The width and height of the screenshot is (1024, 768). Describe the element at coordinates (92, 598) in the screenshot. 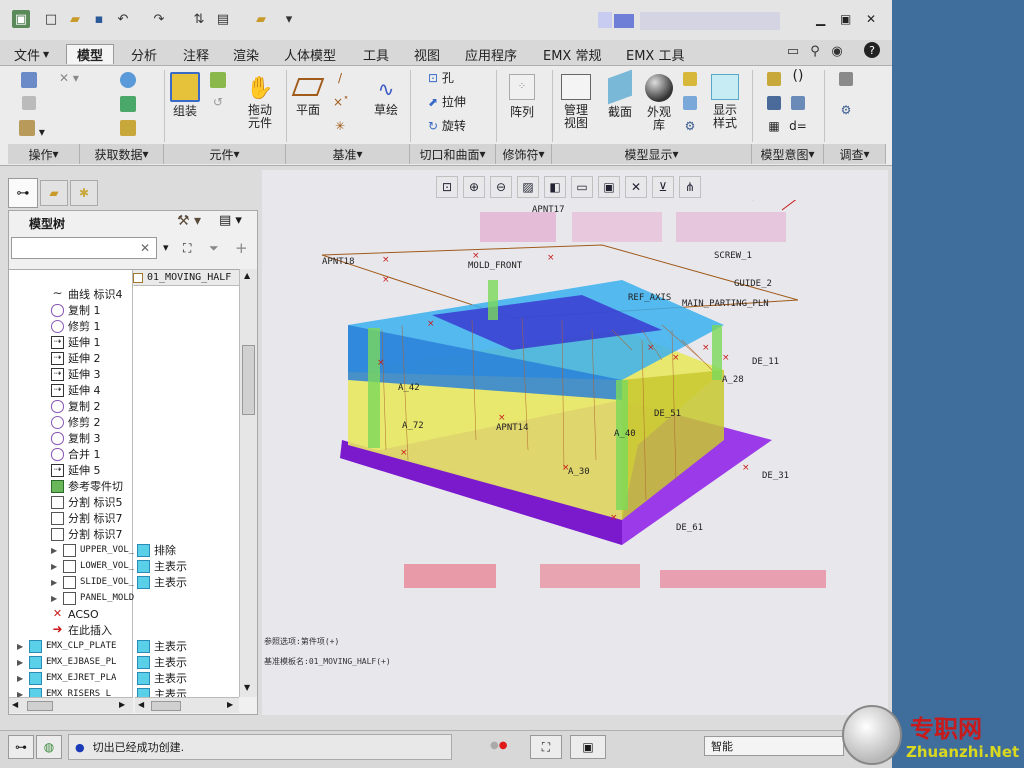

I see `tree-item: ▶ PANEL_MOLD` at that location.